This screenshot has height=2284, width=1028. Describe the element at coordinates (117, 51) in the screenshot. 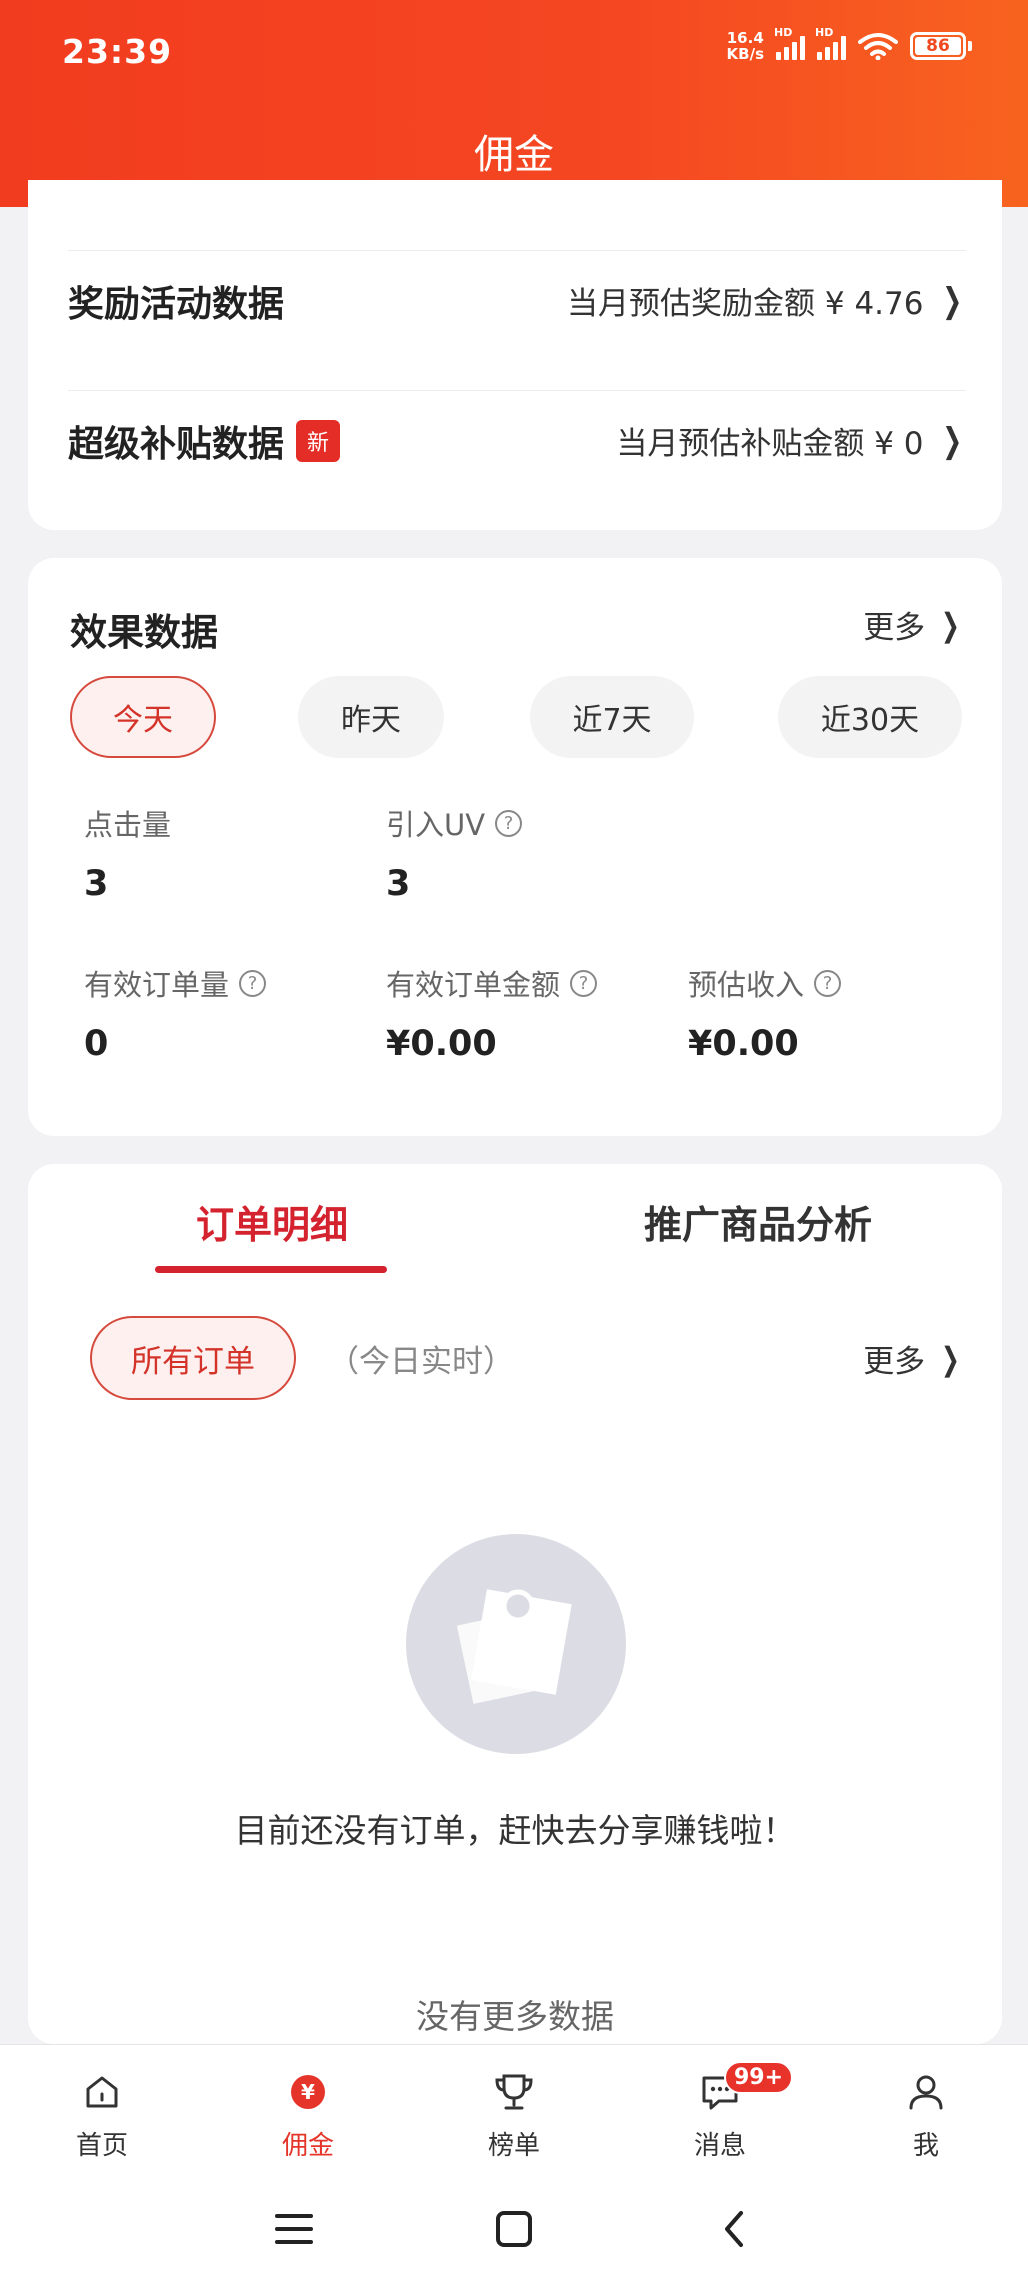

I see `status-time: 23:39` at that location.